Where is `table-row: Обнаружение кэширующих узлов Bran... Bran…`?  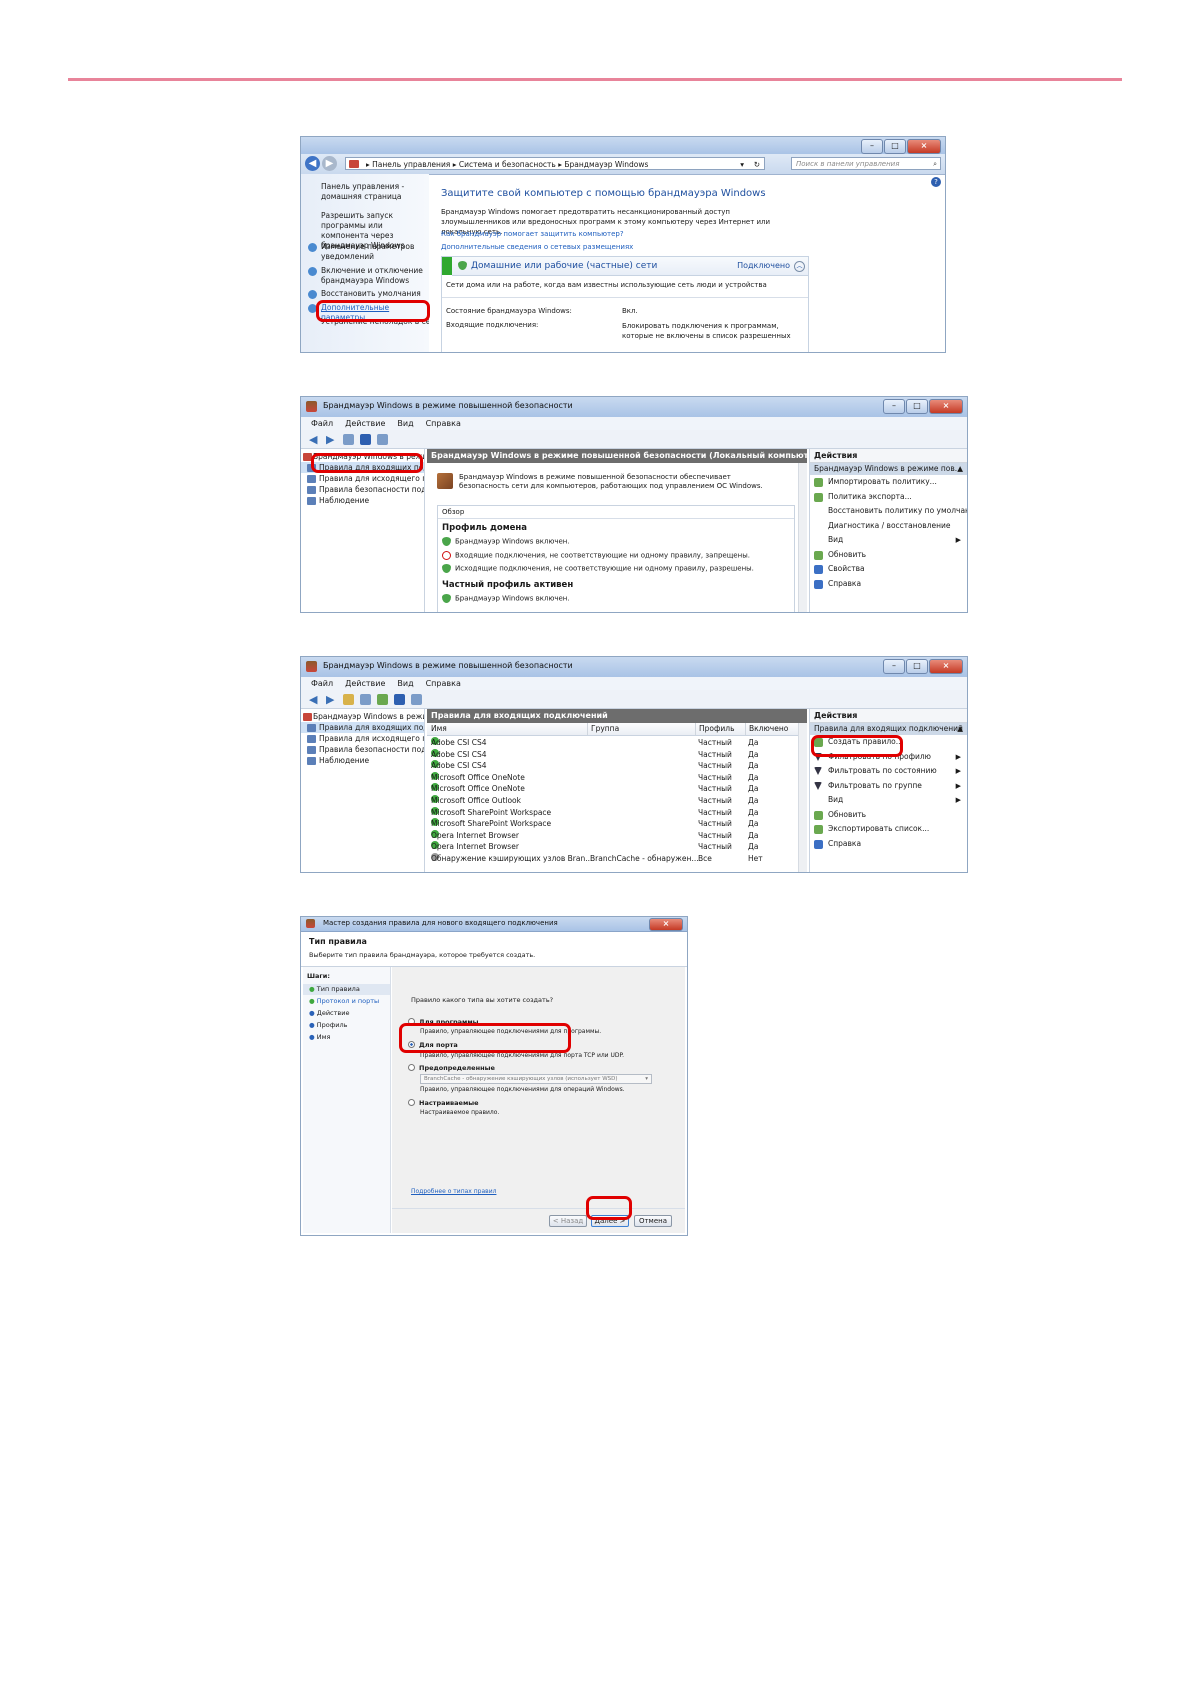 table-row: Обнаружение кэширующих узлов Bran... Bran… is located at coordinates (613, 858).